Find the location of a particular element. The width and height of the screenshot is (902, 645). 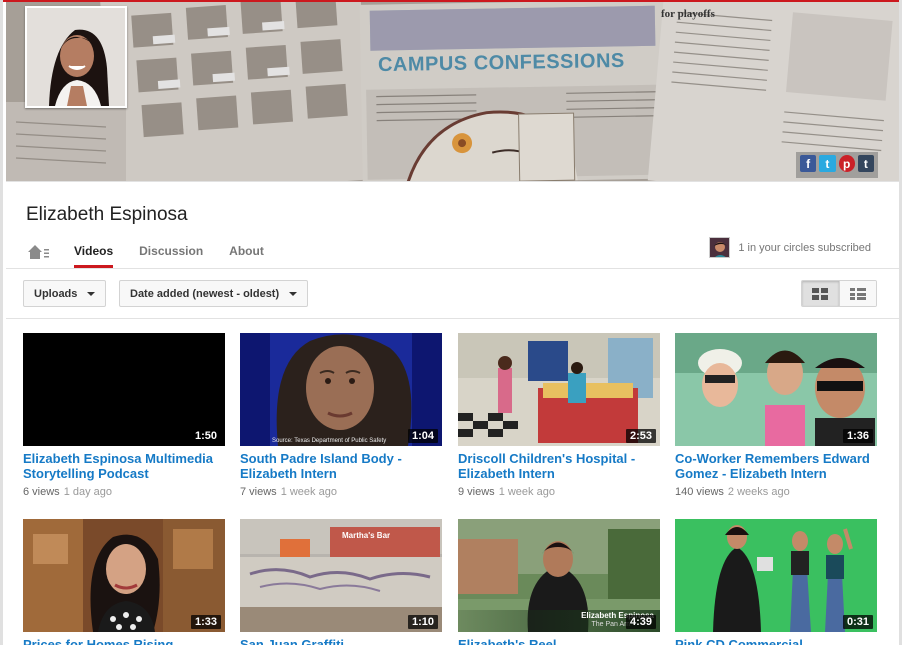

subscription-info: 1 in your circles subscribed is located at coordinates (790, 247).